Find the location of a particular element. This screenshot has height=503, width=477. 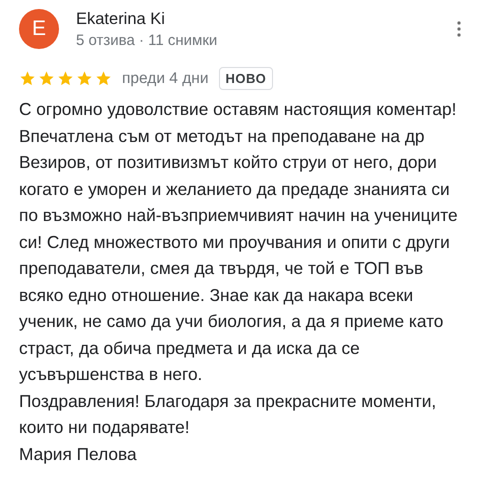

author-name: Ekaterina Ki is located at coordinates (255, 19).